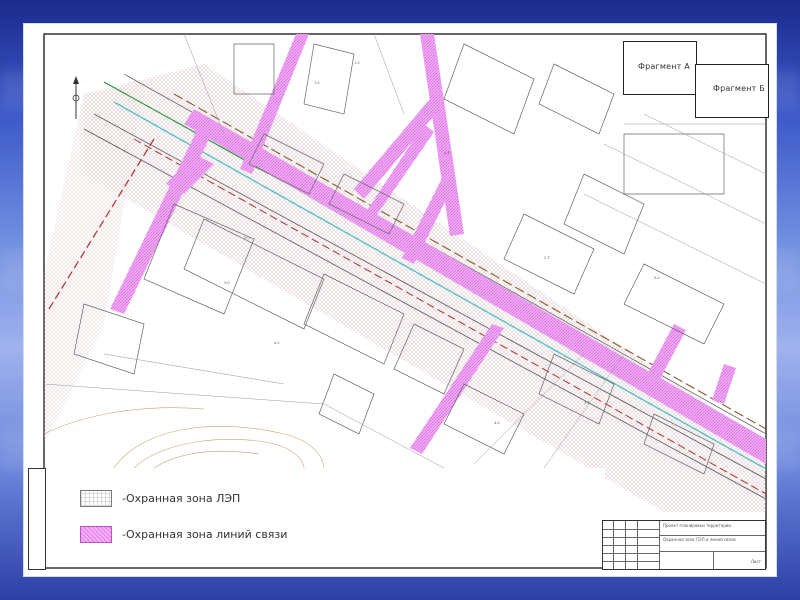  Describe the element at coordinates (184, 438) in the screenshot. I see `contour-lines` at that location.